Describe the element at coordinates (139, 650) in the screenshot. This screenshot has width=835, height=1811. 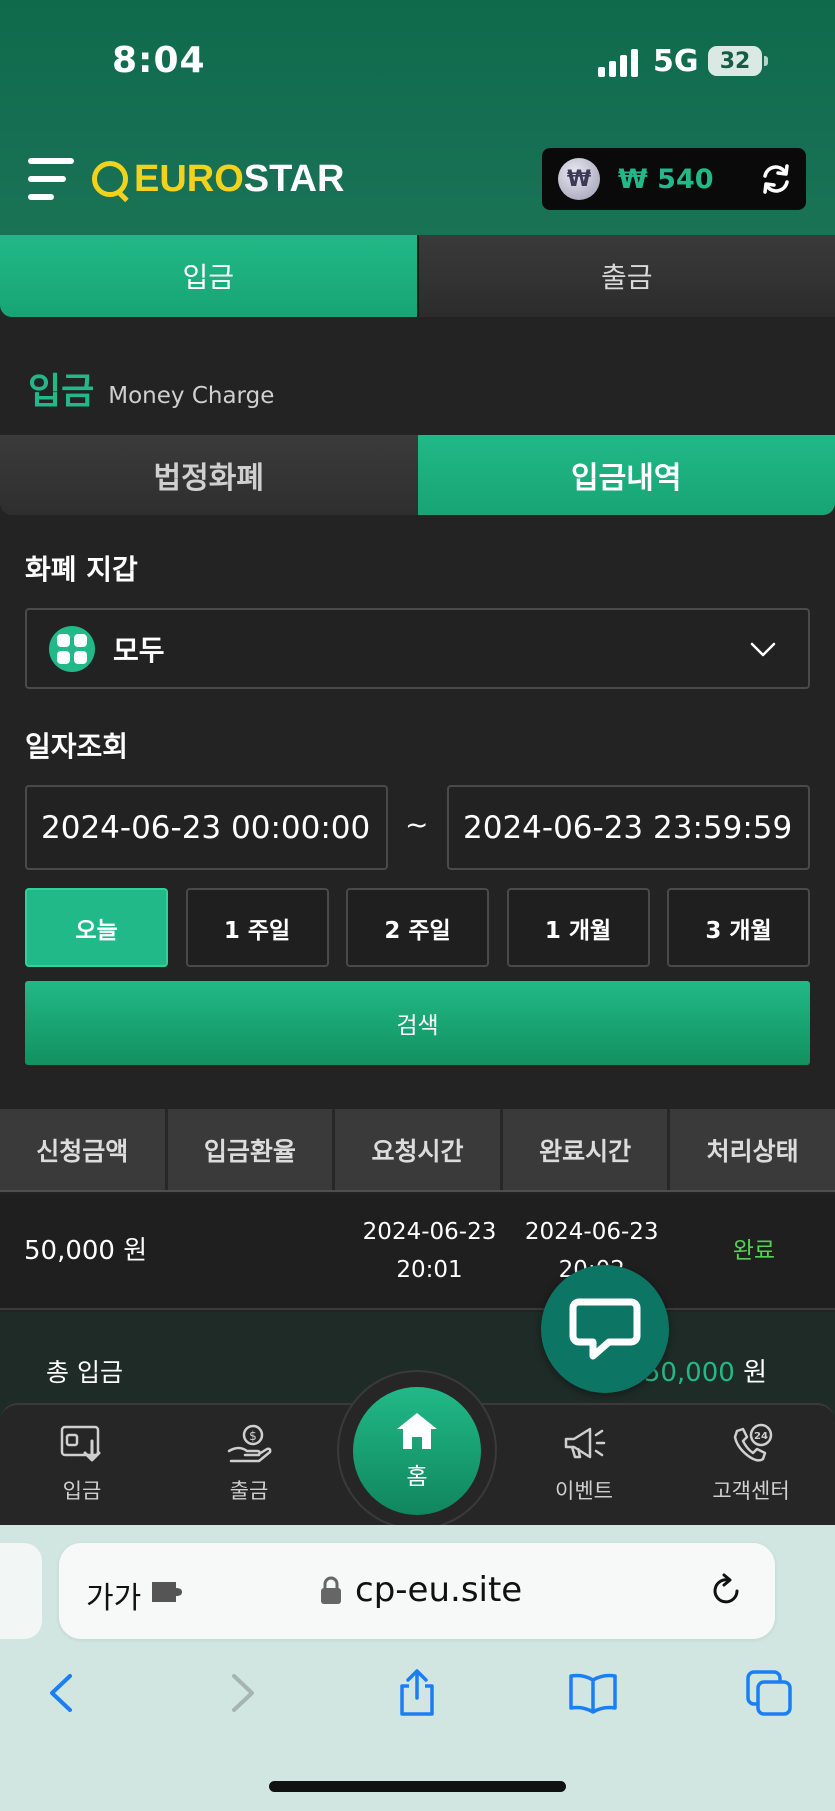
I see `wallet-select-value: 모두` at that location.